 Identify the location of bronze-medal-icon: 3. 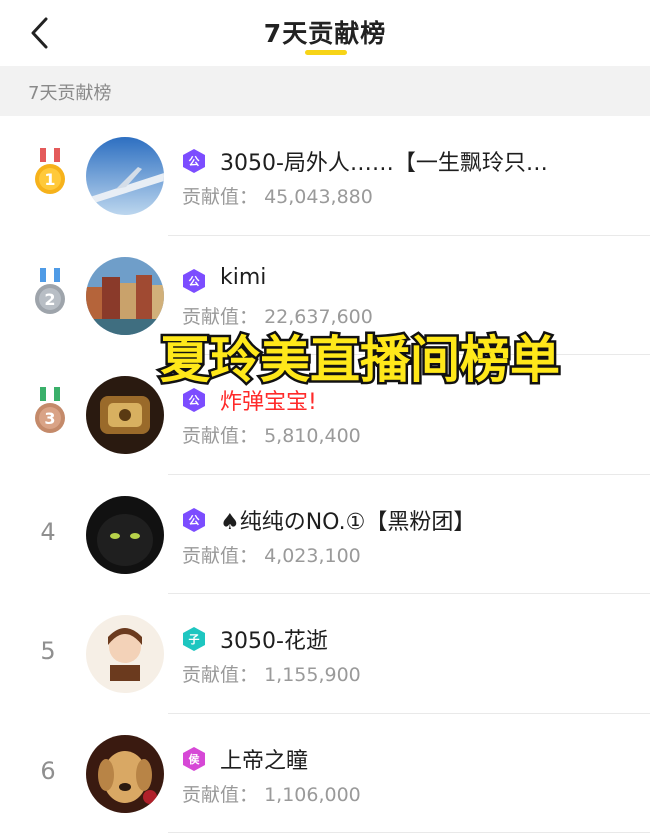
(50, 413).